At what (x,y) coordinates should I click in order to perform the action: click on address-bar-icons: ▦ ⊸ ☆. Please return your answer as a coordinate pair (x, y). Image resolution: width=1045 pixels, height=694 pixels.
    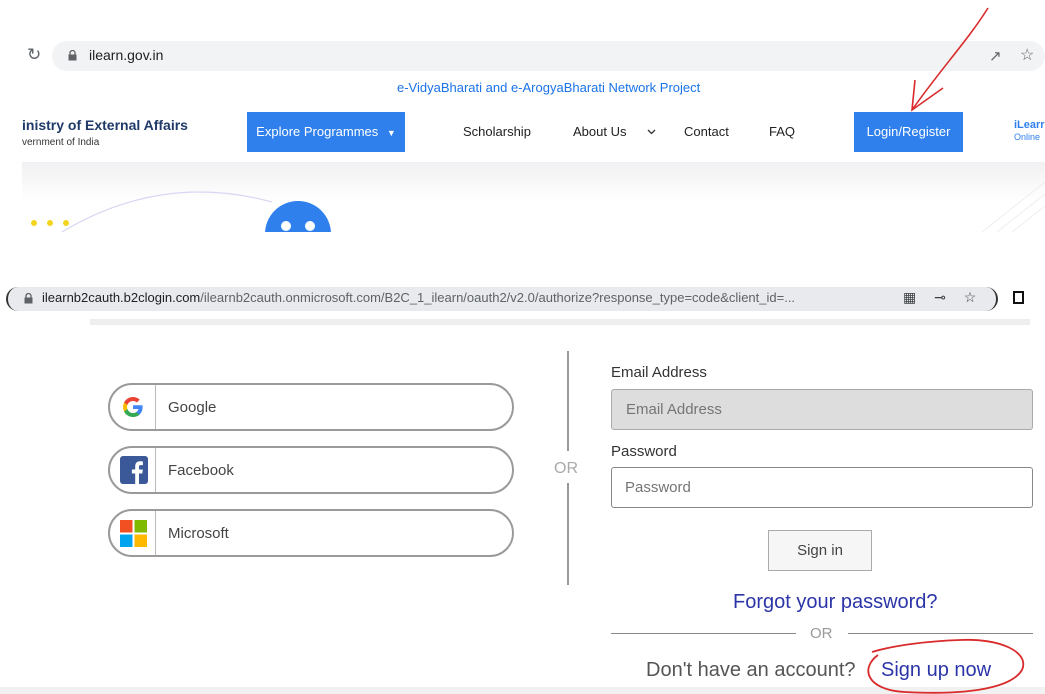
    Looking at the image, I should click on (939, 297).